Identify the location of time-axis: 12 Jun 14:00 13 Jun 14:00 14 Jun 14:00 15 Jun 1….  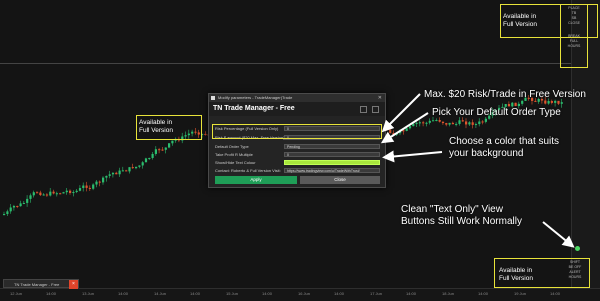
(300, 294).